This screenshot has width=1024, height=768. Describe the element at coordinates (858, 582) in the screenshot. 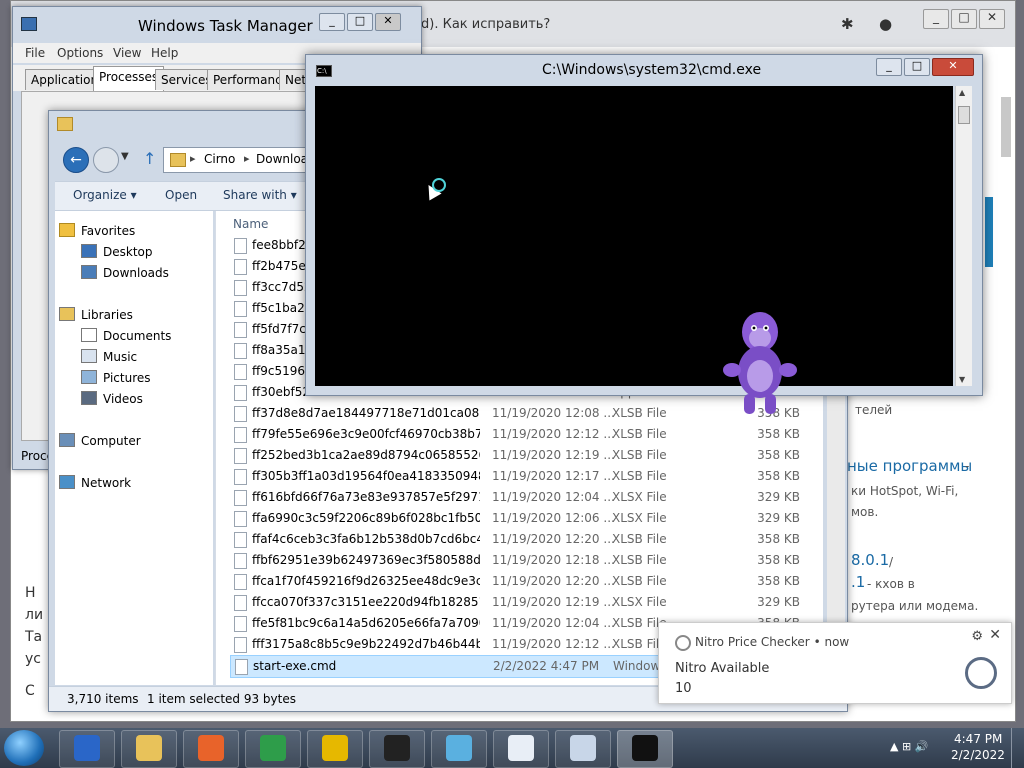

I see `sidebar-version-link: .1` at that location.